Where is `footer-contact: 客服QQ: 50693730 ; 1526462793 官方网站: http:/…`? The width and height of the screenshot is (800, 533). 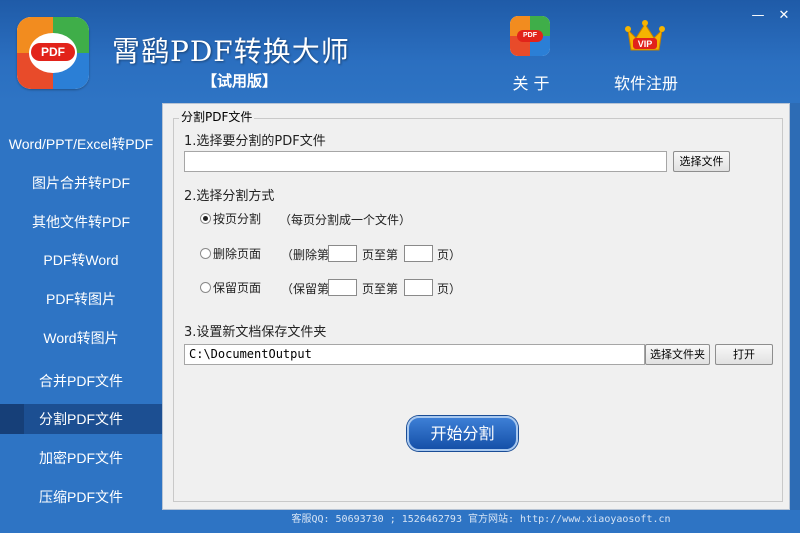
footer-contact: 客服QQ: 50693730 ; 1526462793 官方网站: http:/… is located at coordinates (481, 521).